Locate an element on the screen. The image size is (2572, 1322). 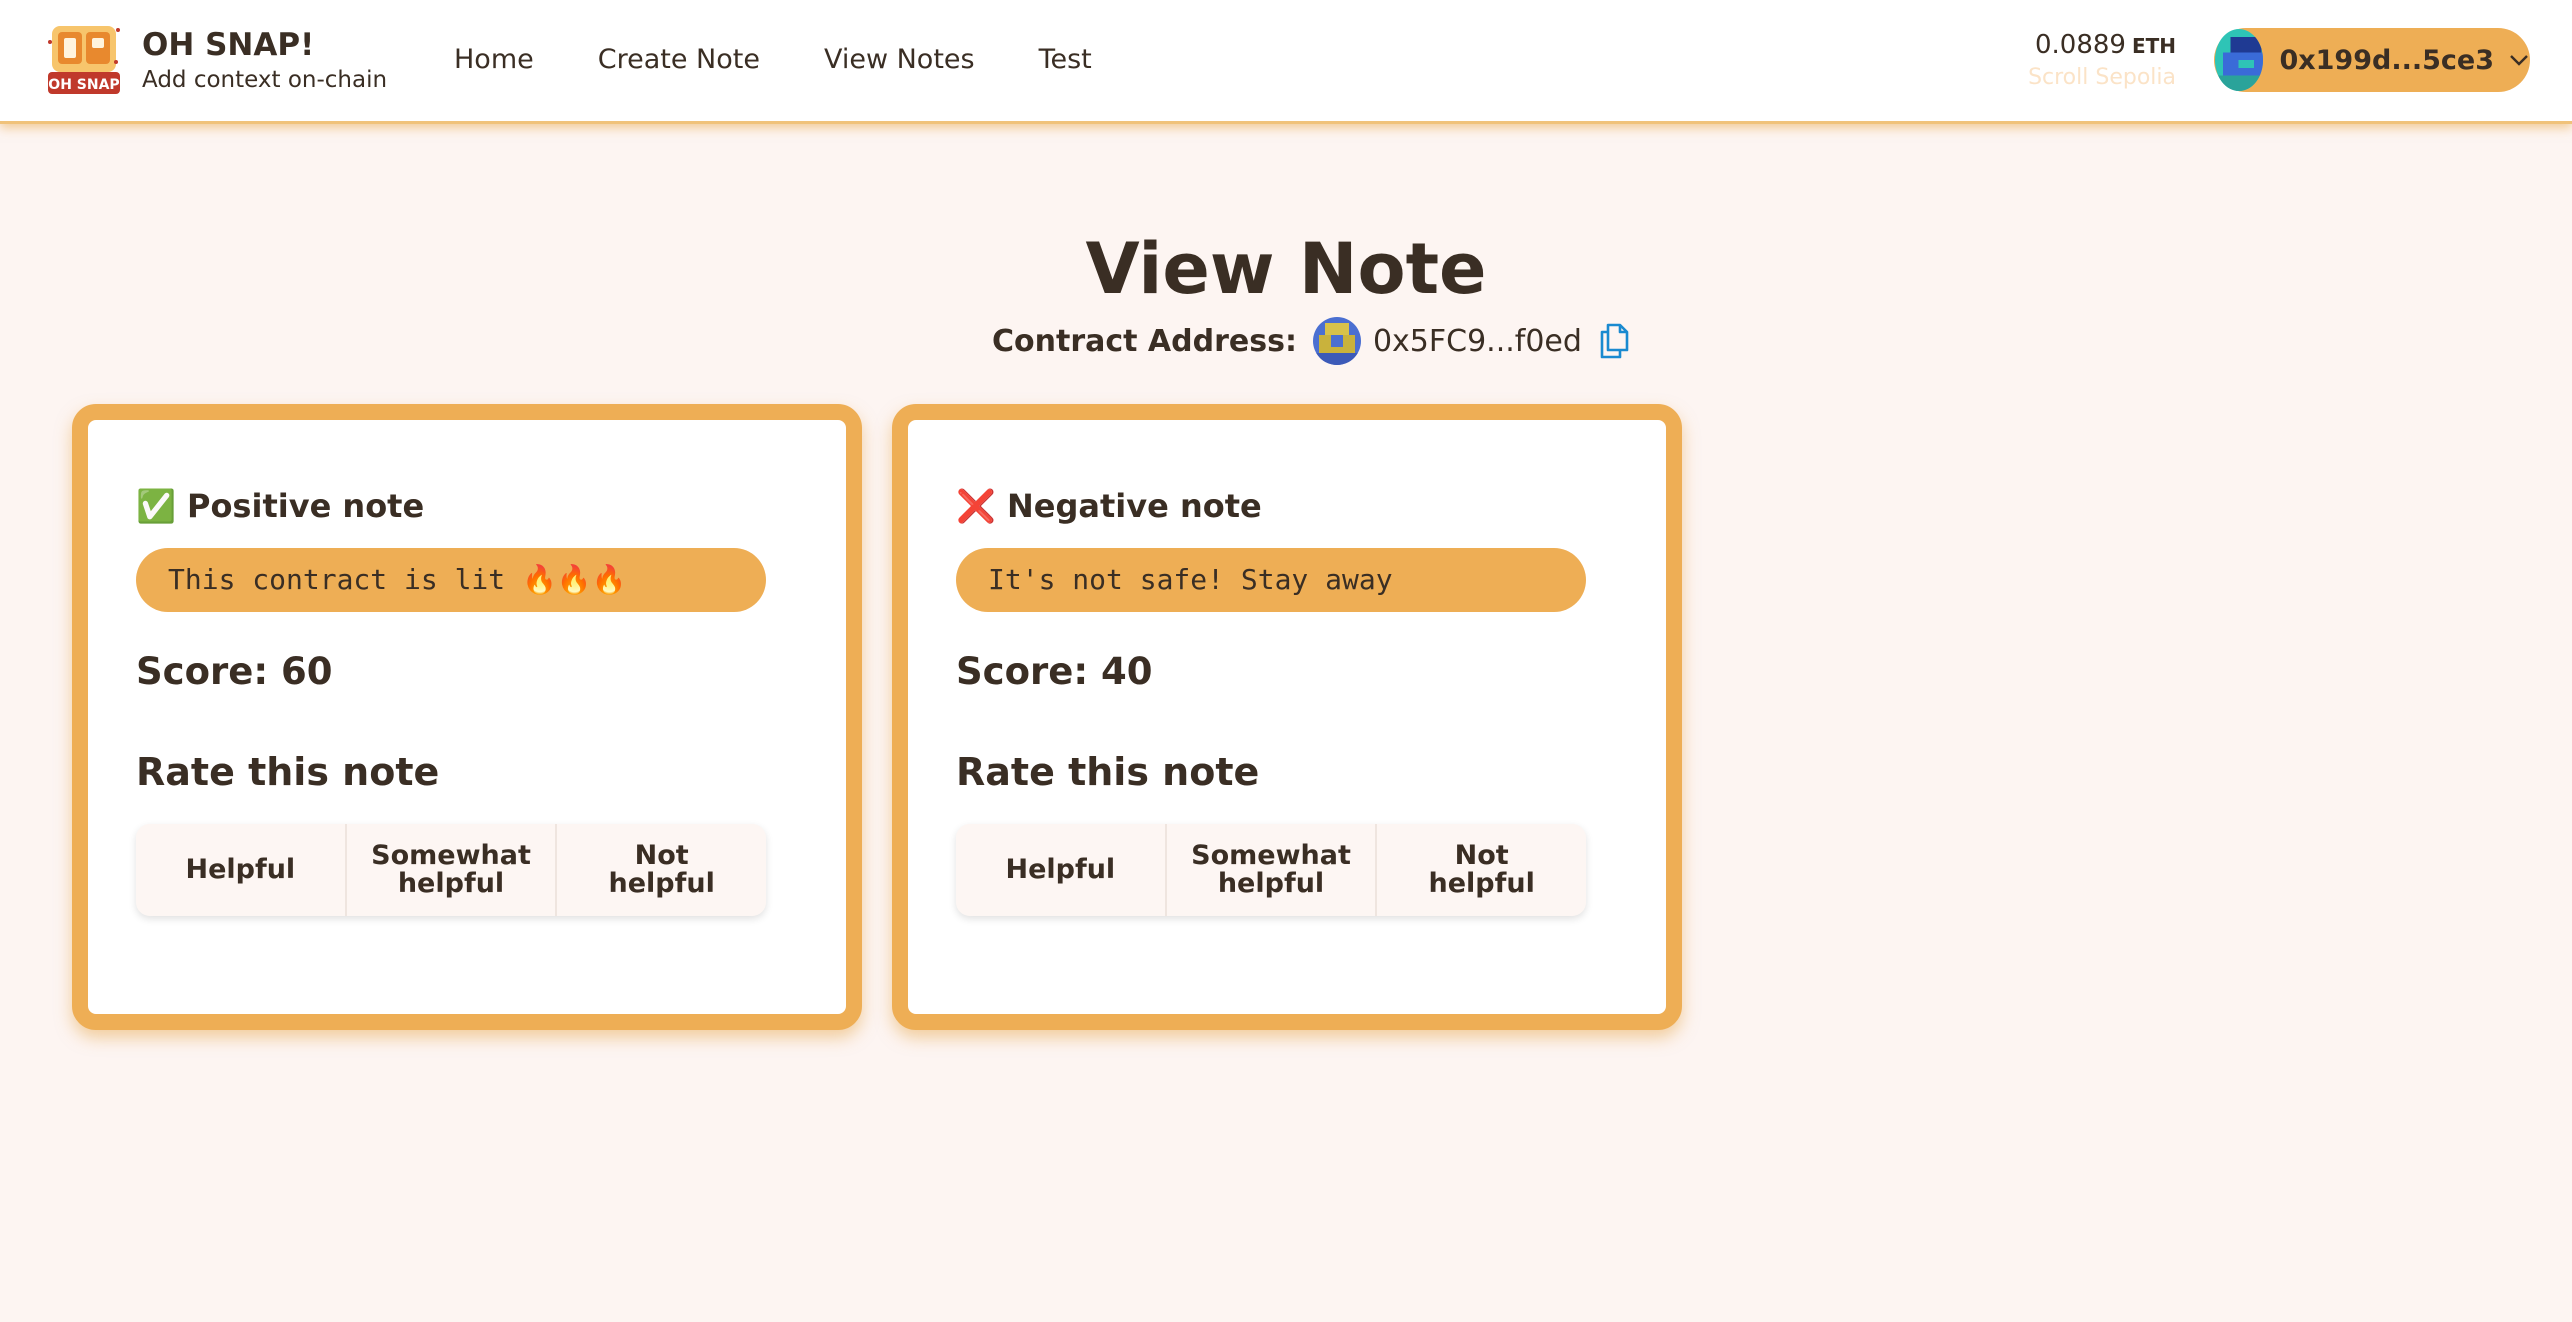
contract-avatar is located at coordinates (1336, 341).